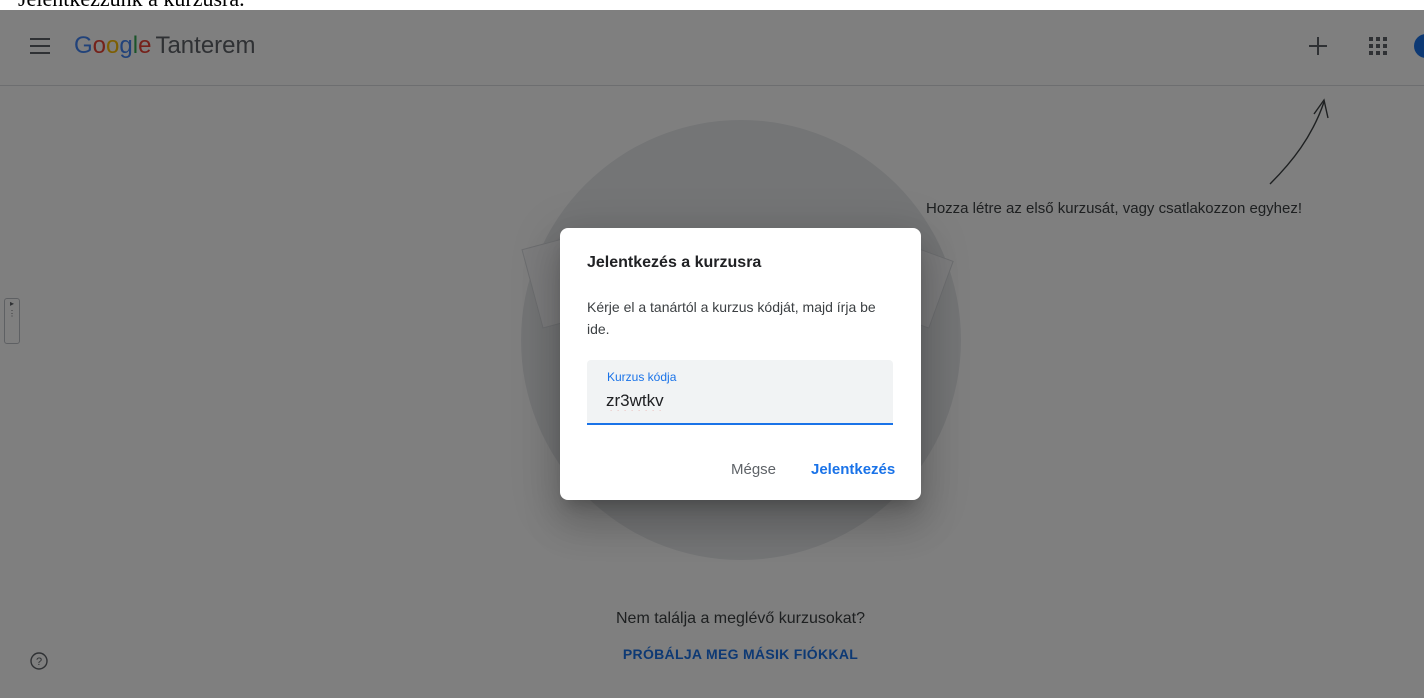  What do you see at coordinates (642, 377) in the screenshot?
I see `course-code-label: Kurzus kódja` at bounding box center [642, 377].